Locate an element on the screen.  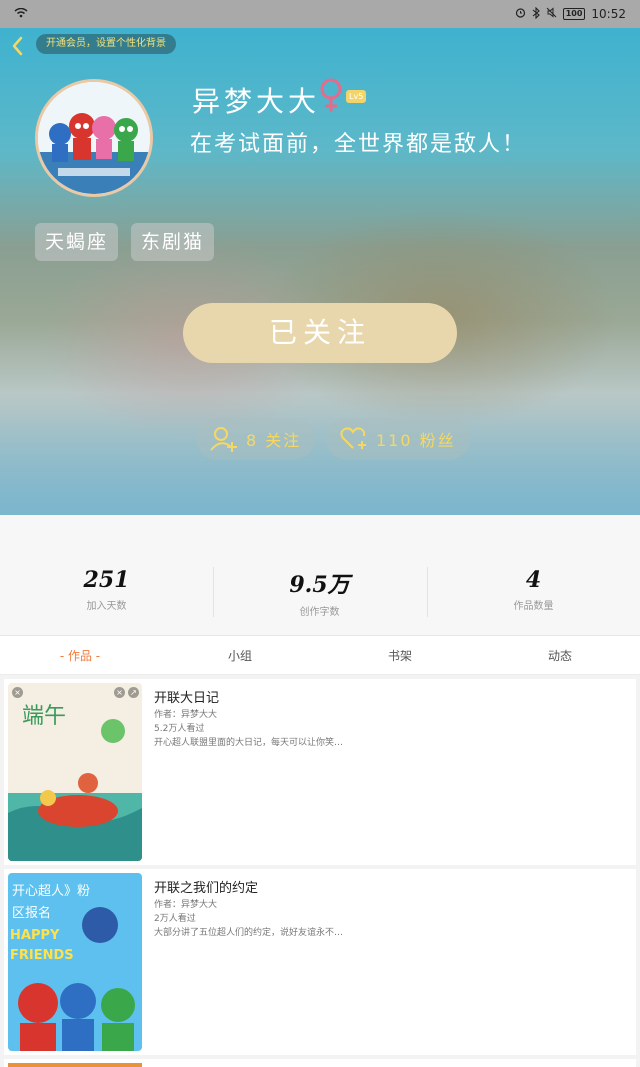
alarm-icon is located at coordinates (520, 14).